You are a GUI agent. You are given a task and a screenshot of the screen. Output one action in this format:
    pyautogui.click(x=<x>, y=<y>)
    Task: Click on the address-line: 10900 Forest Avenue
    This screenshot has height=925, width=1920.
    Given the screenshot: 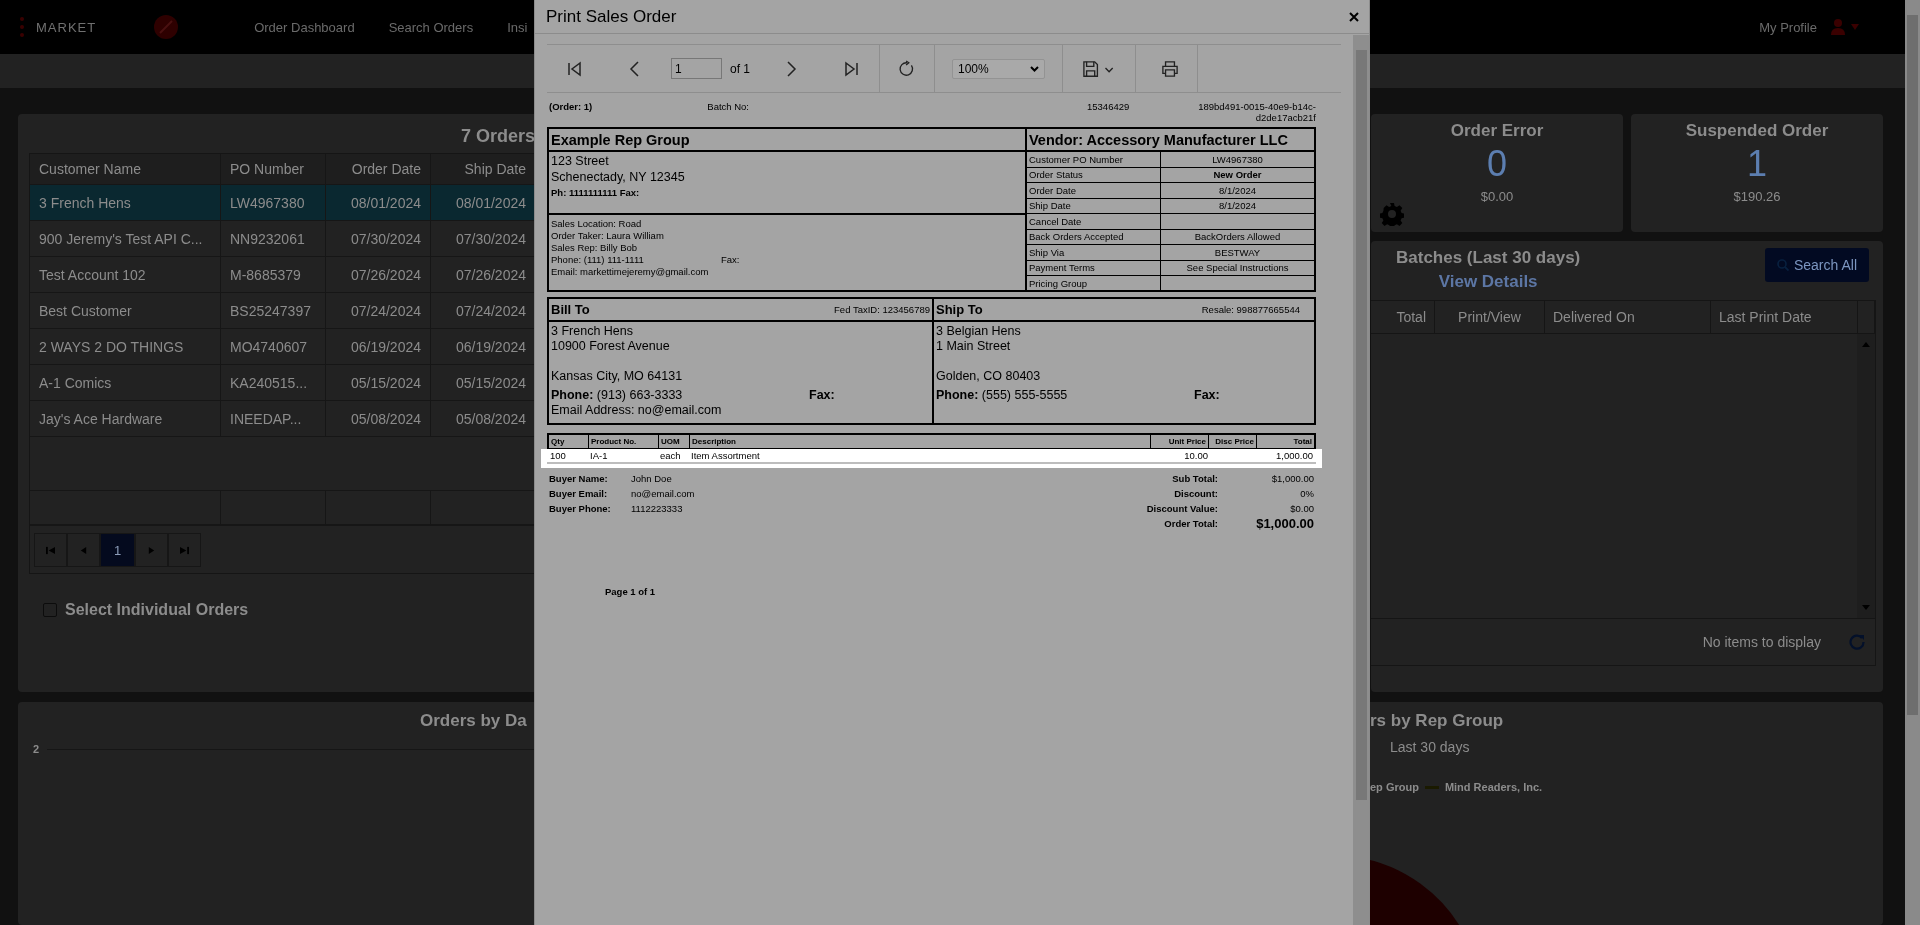 What is the action you would take?
    pyautogui.click(x=611, y=346)
    